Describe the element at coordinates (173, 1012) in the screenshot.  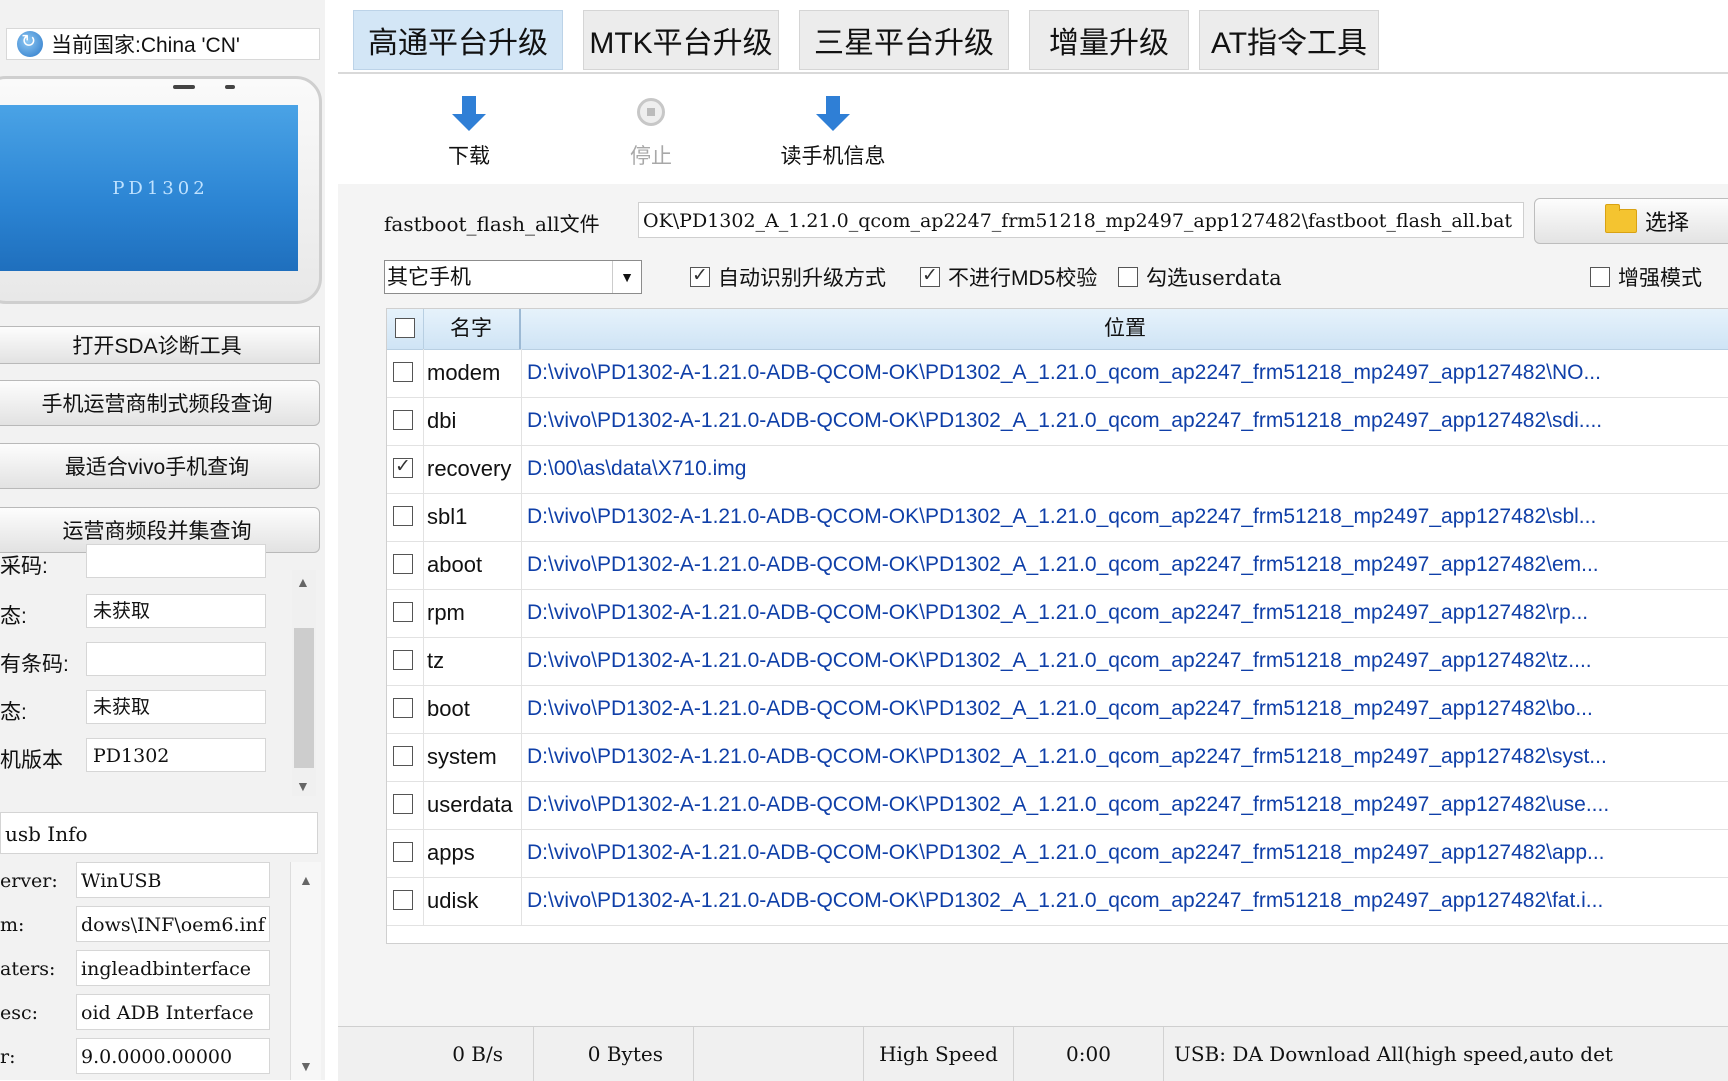
I see `driver-info-value: oid ADB Interface` at that location.